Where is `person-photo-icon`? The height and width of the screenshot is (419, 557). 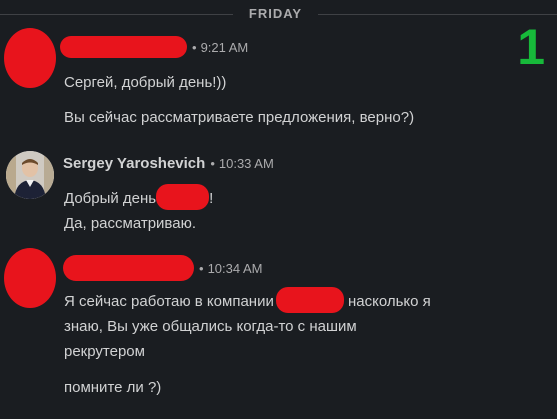
person-photo-icon is located at coordinates (30, 175).